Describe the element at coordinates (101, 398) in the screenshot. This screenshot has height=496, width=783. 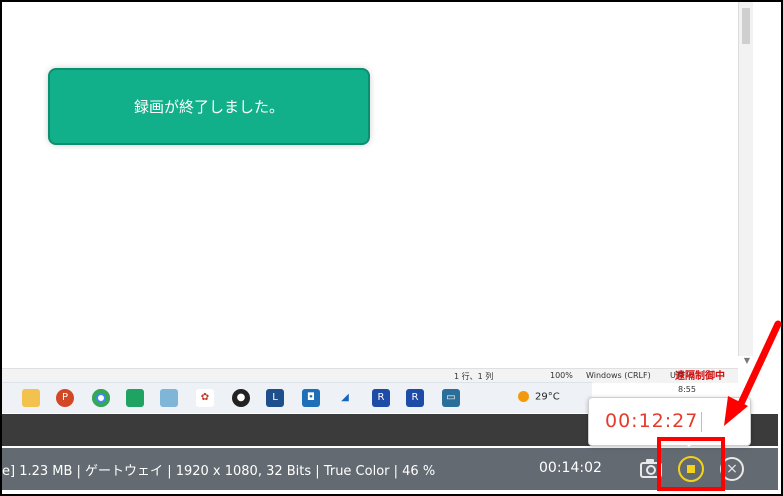
I see `chrome-icon` at that location.